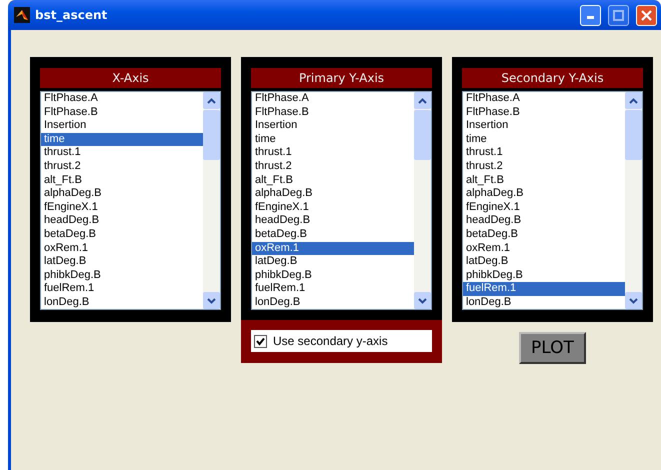  Describe the element at coordinates (22, 15) in the screenshot. I see `app-icon` at that location.